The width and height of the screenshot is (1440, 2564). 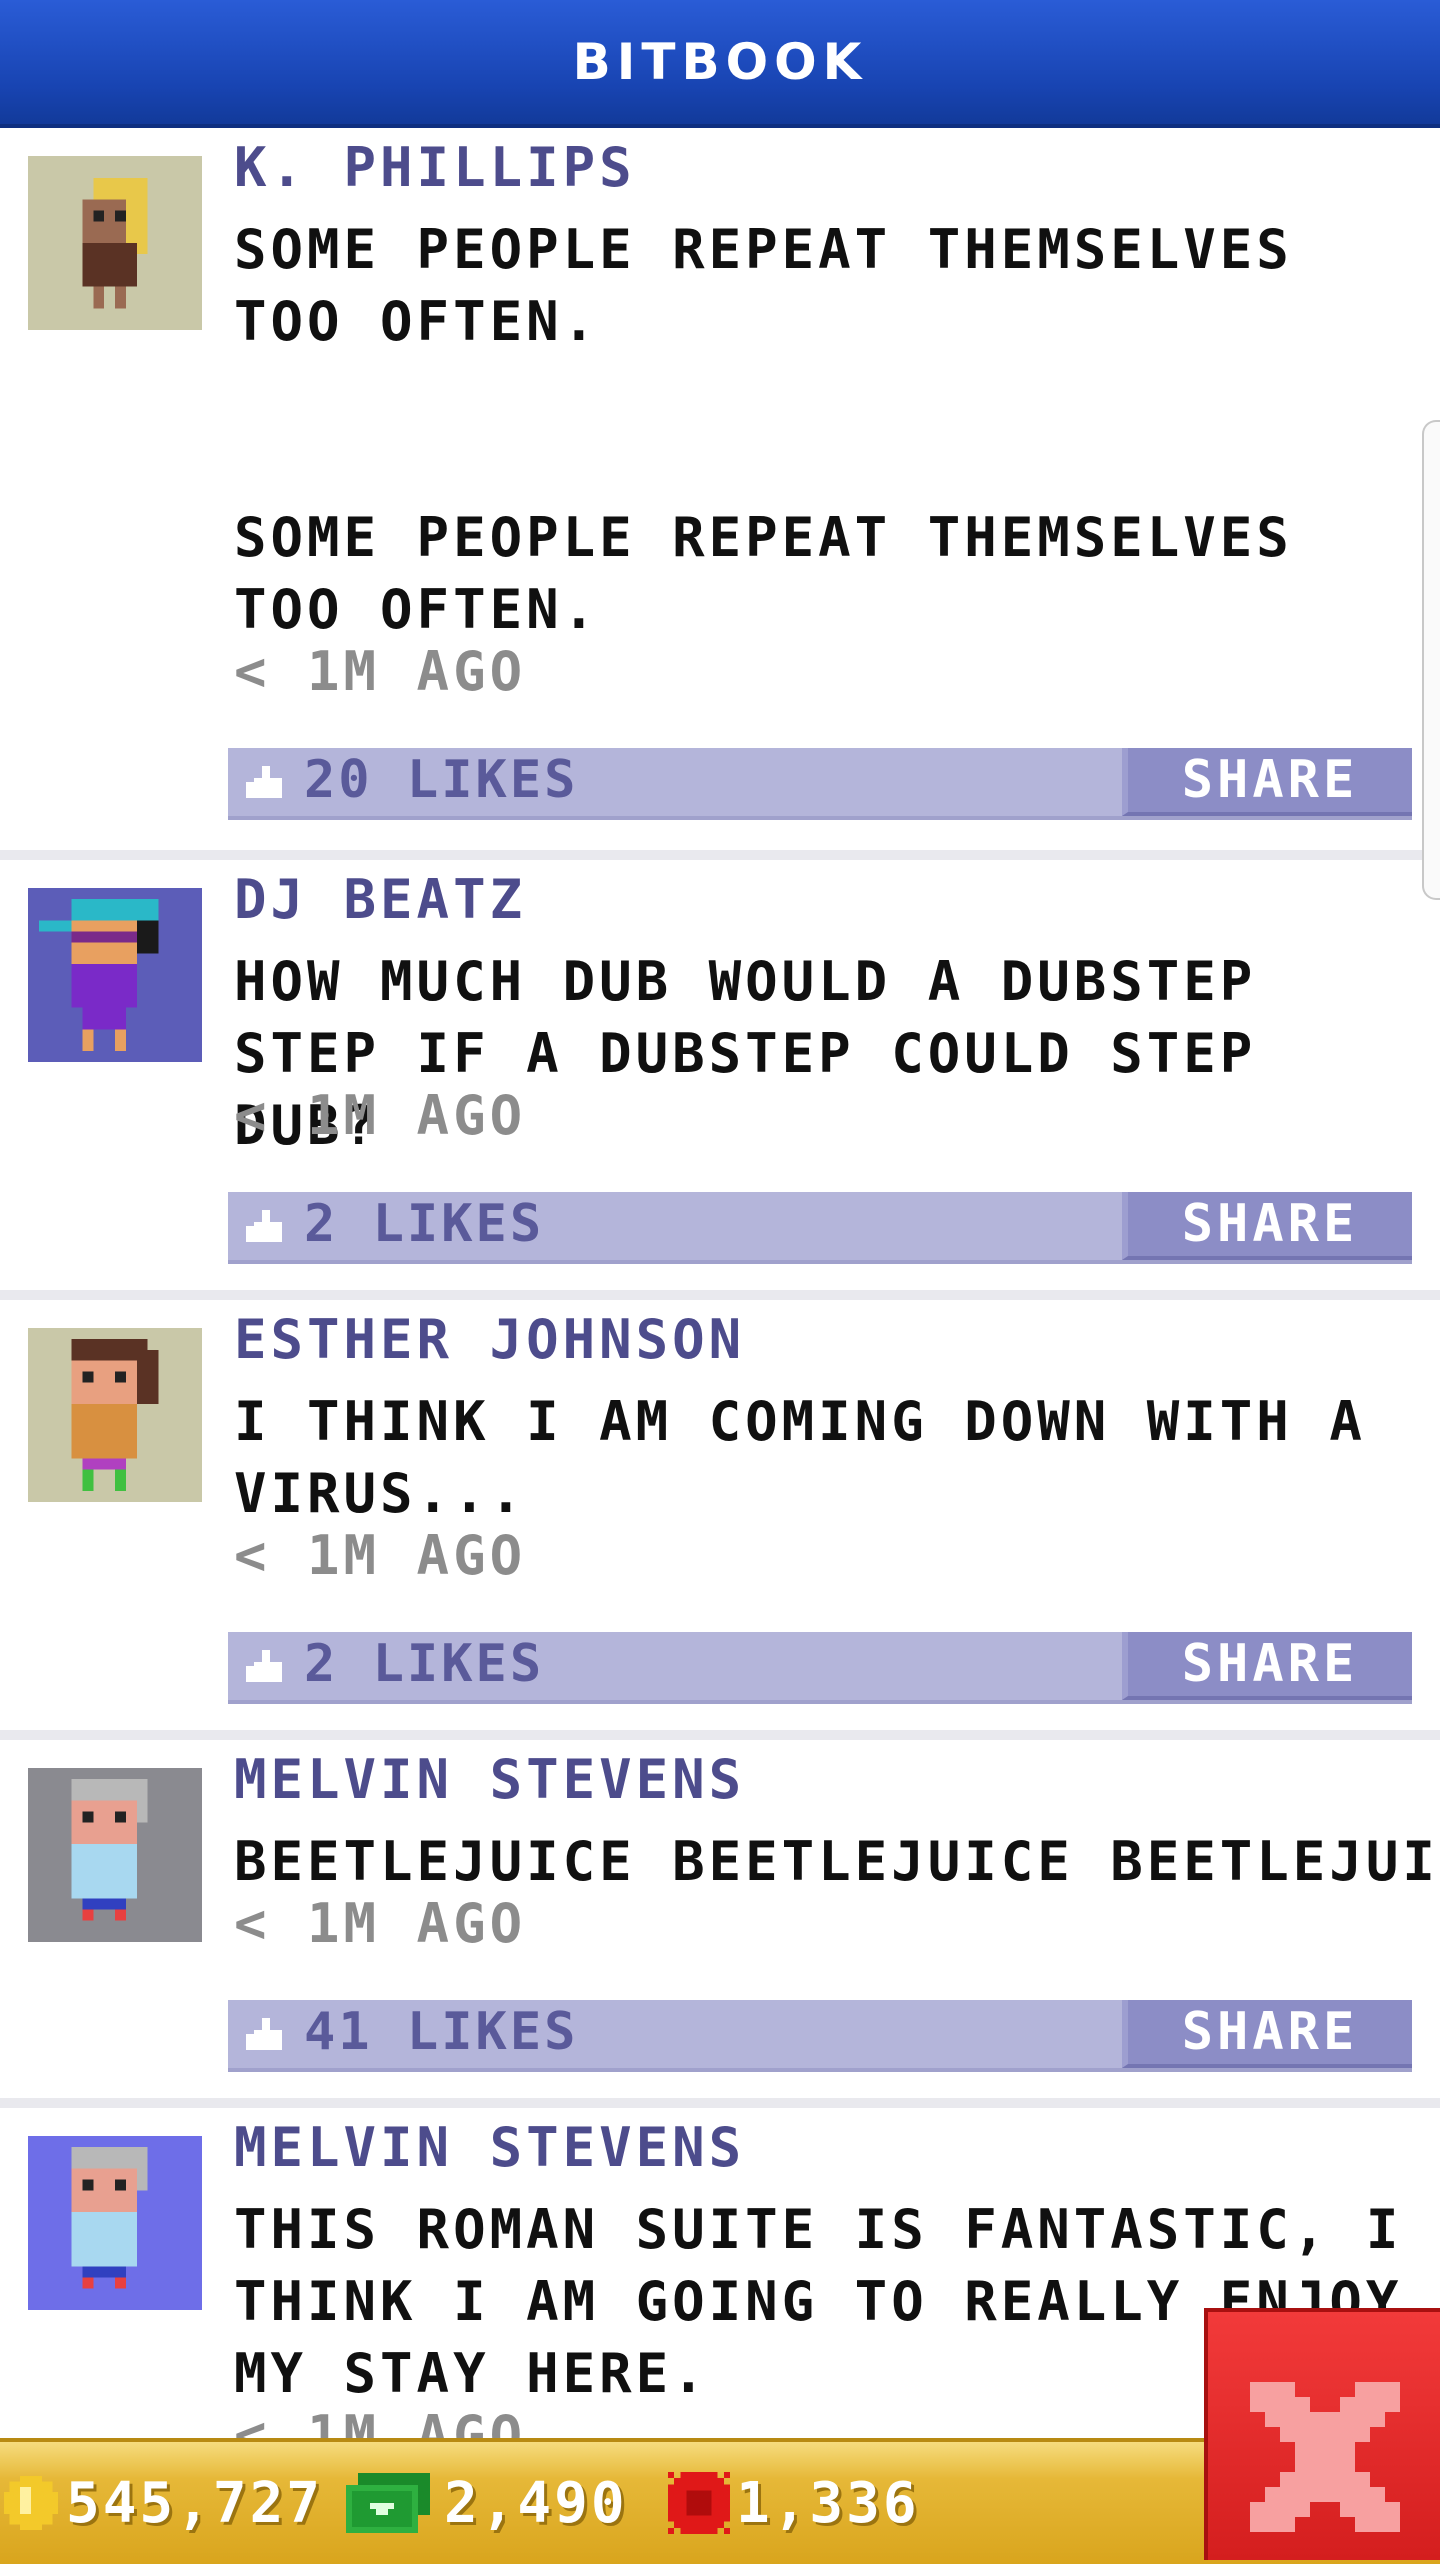 What do you see at coordinates (489, 1339) in the screenshot?
I see `post-author: ESTHER JOHNSON` at bounding box center [489, 1339].